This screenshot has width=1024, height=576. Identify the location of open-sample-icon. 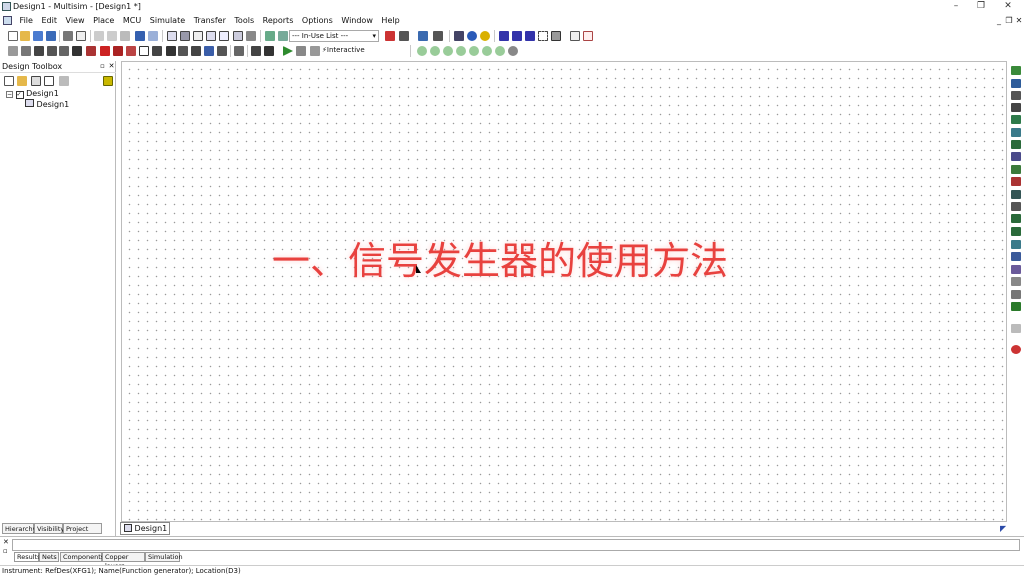
(38, 36).